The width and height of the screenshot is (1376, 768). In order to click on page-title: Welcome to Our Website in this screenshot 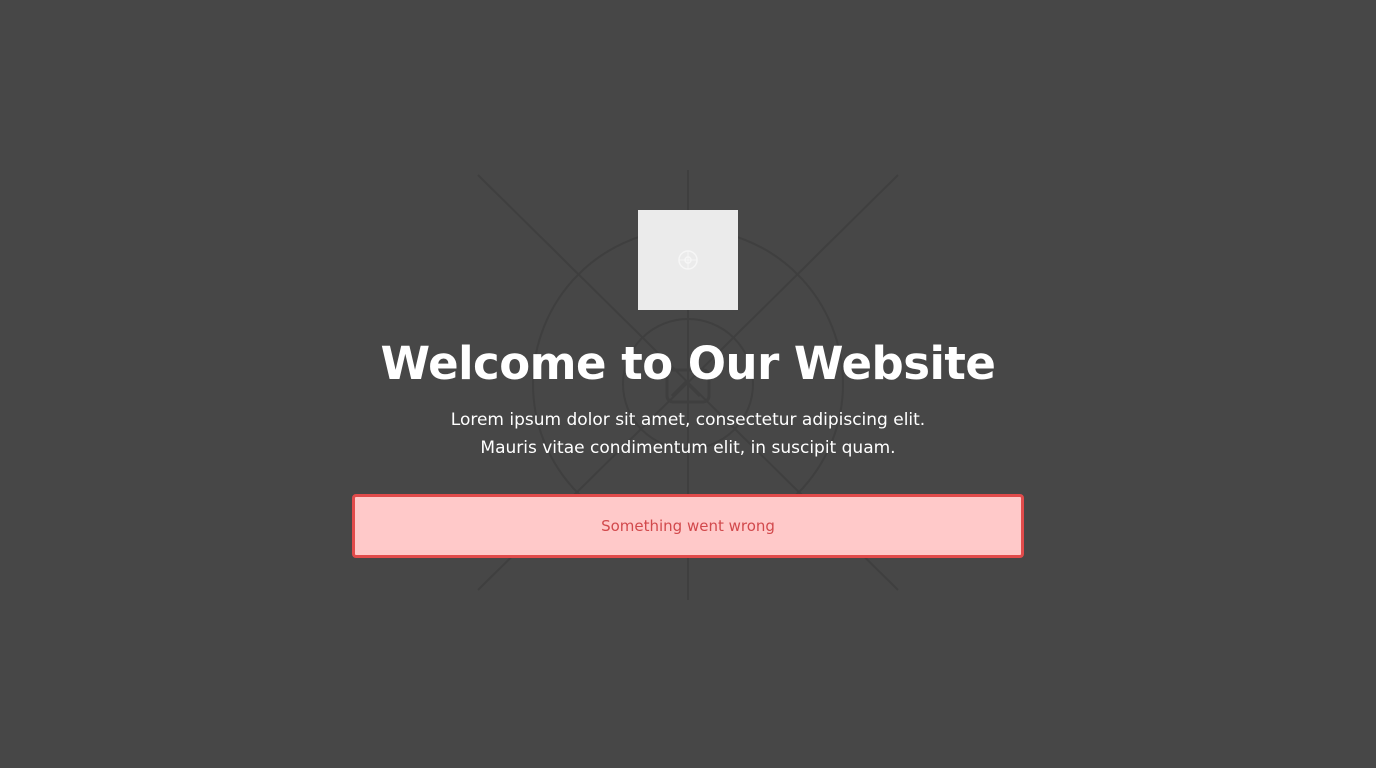, I will do `click(688, 363)`.